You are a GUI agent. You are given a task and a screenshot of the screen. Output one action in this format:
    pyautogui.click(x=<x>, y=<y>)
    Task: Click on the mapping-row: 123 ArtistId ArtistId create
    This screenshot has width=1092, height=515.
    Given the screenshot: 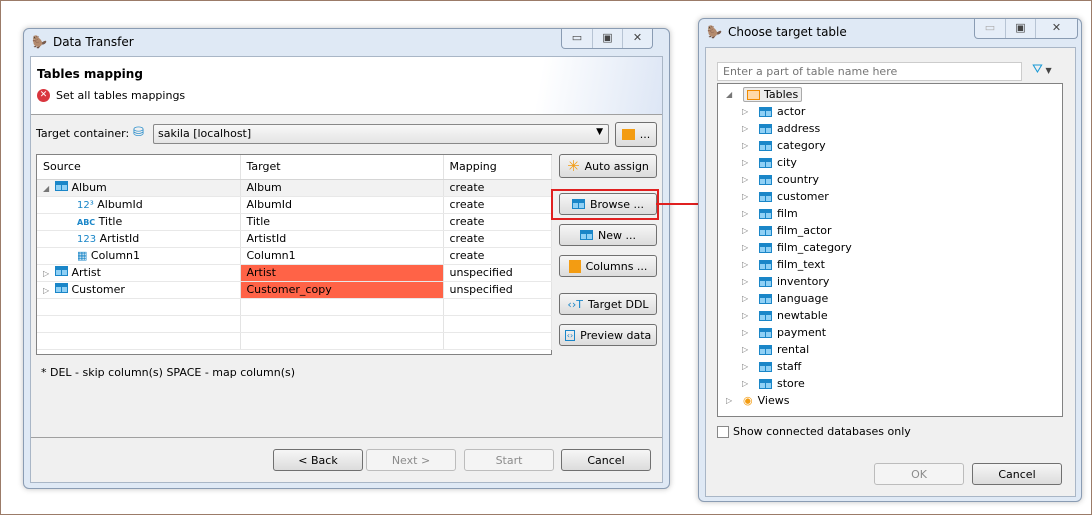 What is the action you would take?
    pyautogui.click(x=294, y=239)
    